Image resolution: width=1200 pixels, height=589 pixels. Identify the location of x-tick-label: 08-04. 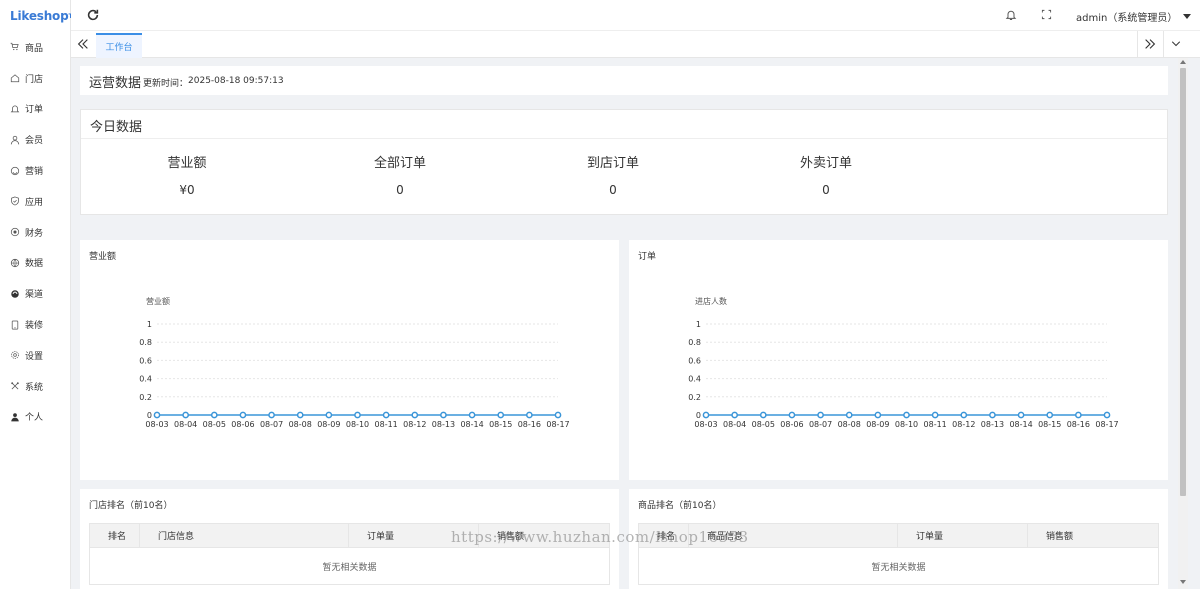
(734, 424).